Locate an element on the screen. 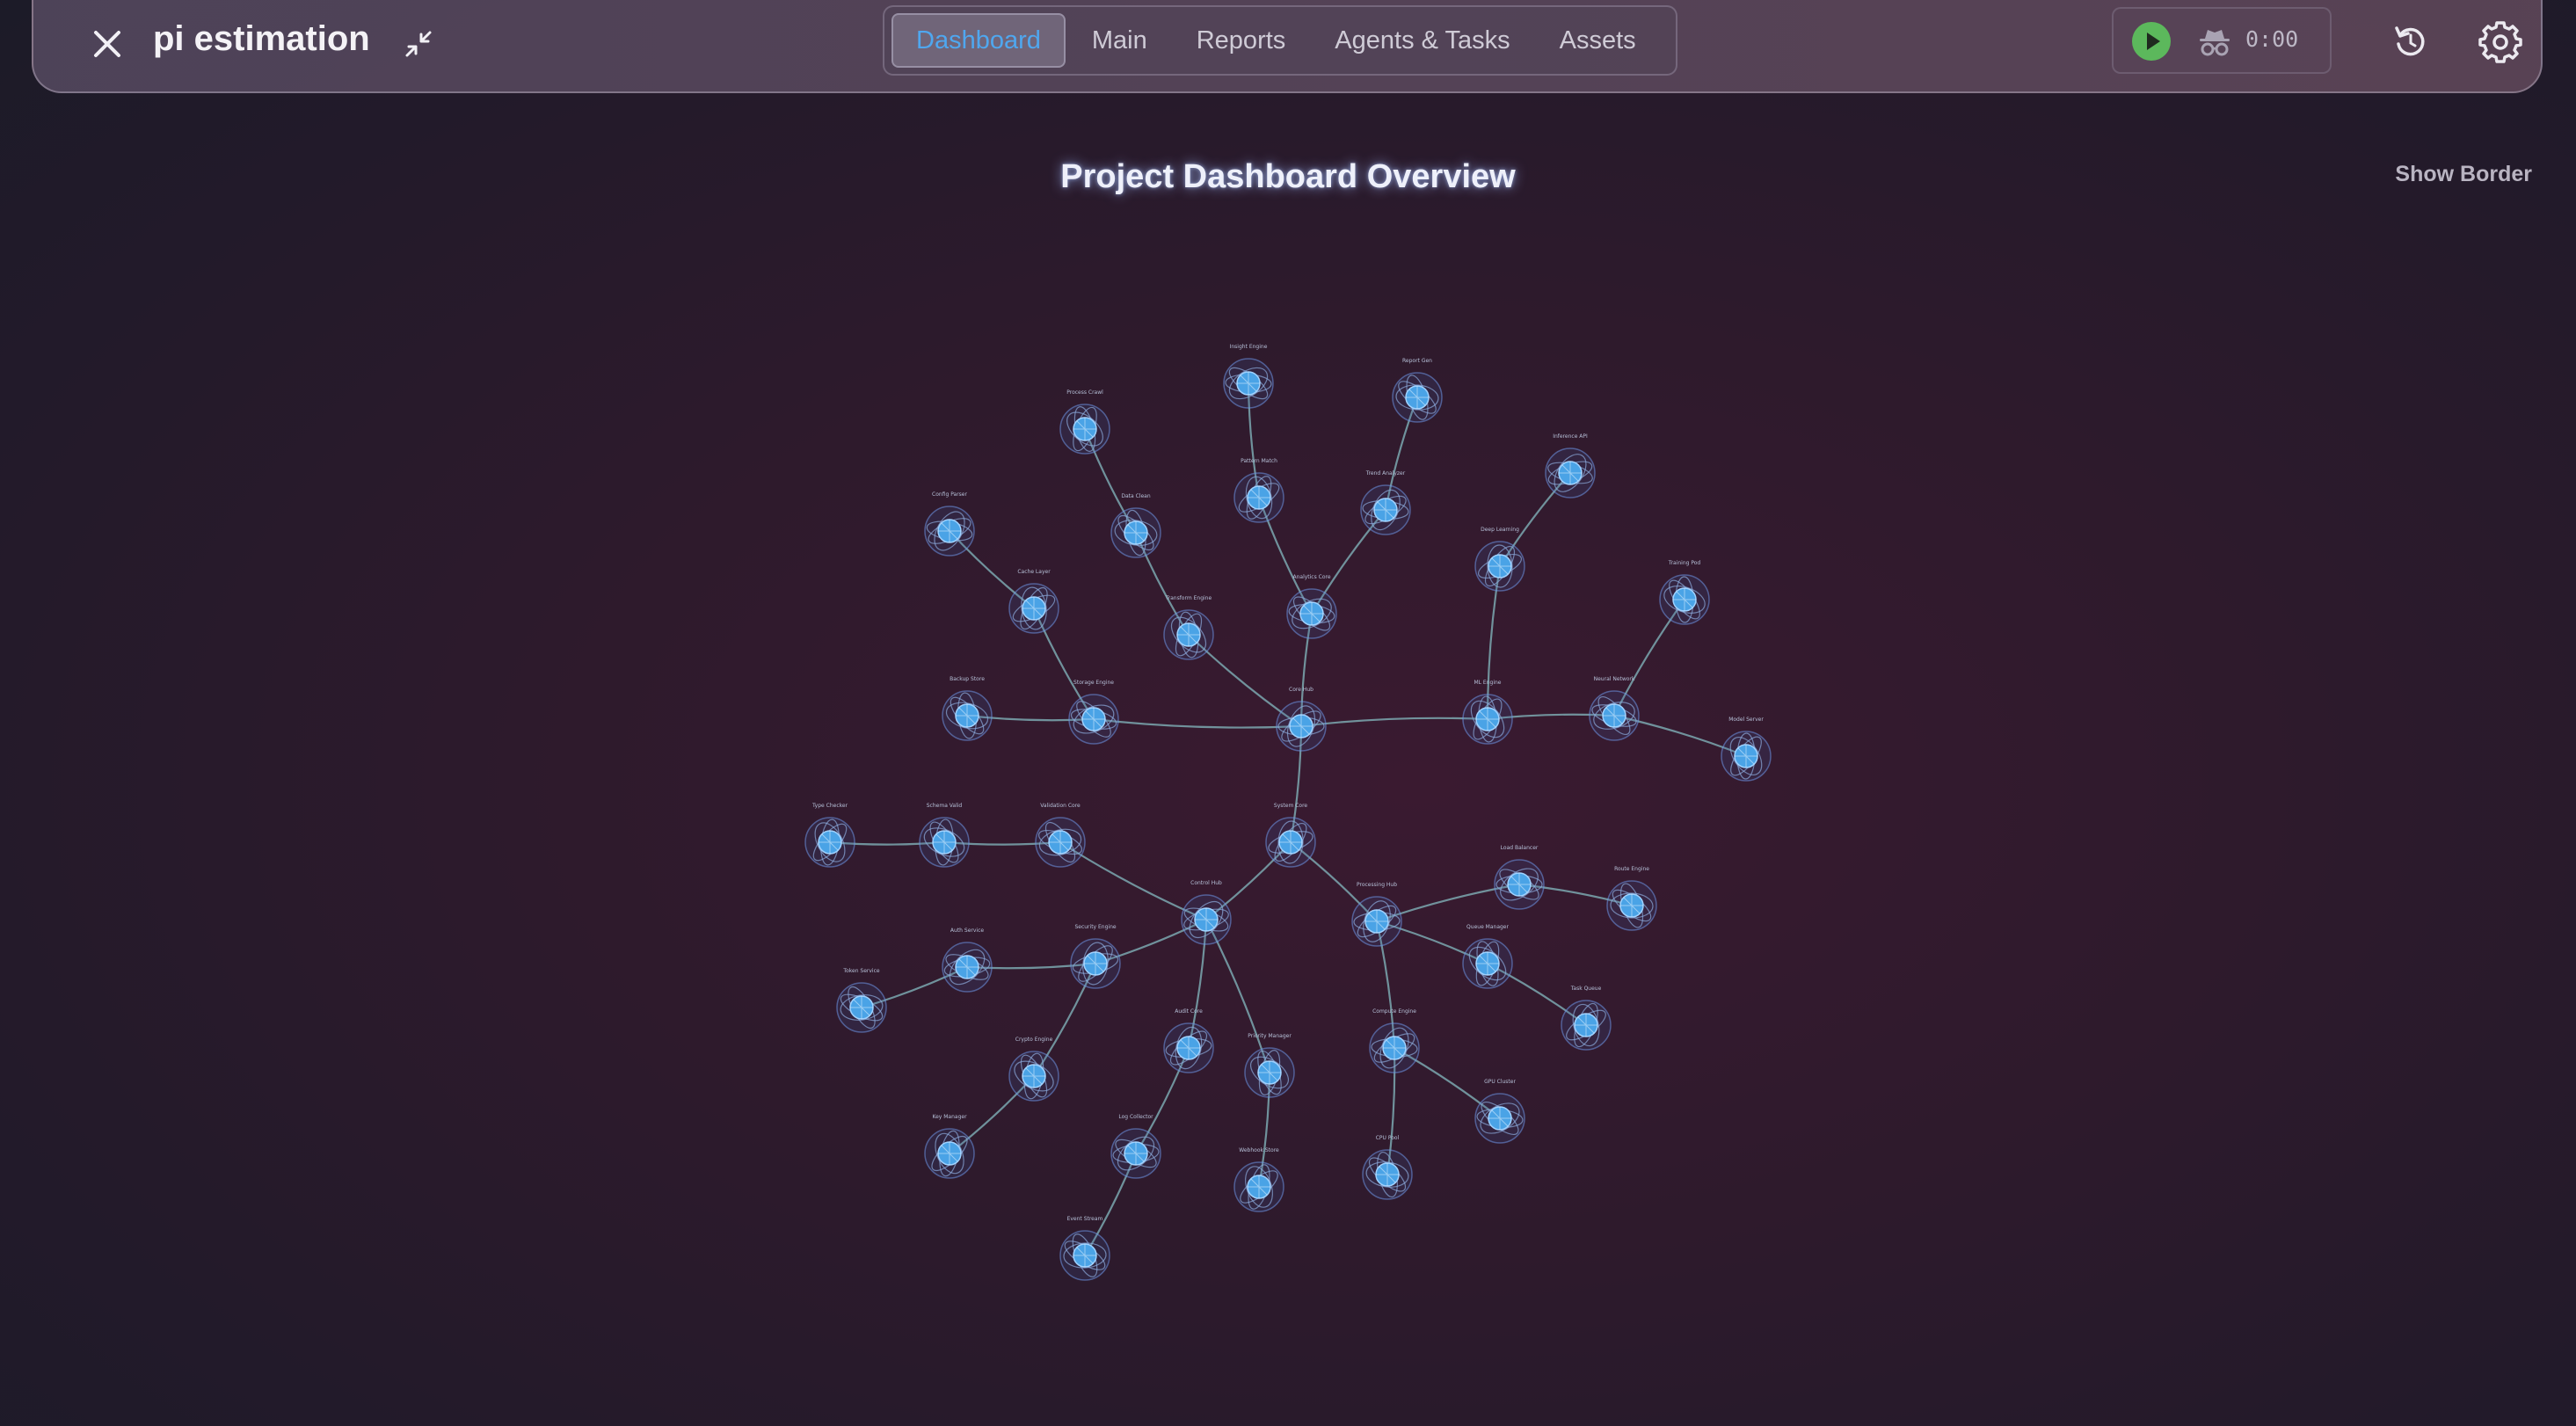 The image size is (2576, 1426). graph-node-crypto-engine: Crypto Engine is located at coordinates (1033, 1069).